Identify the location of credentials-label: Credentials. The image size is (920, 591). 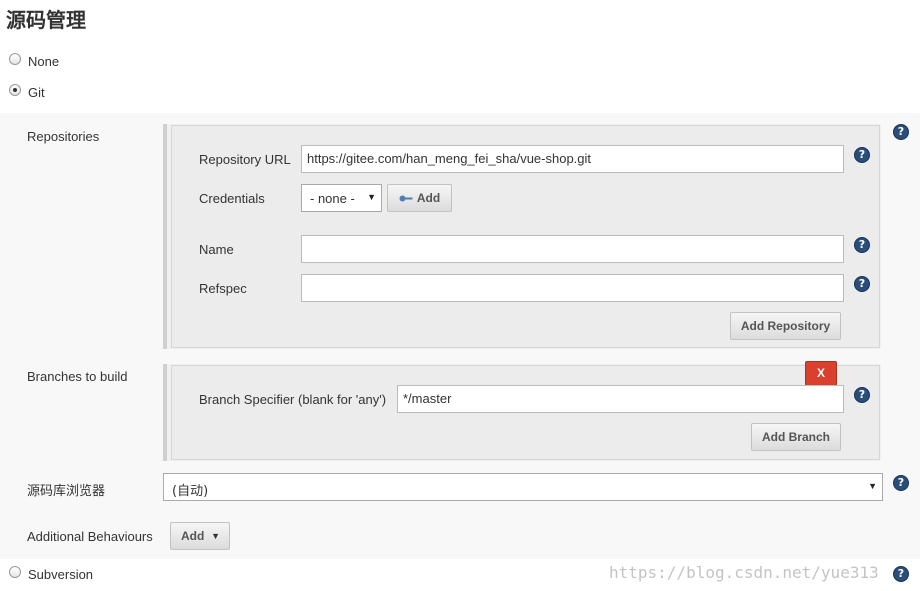
(232, 198).